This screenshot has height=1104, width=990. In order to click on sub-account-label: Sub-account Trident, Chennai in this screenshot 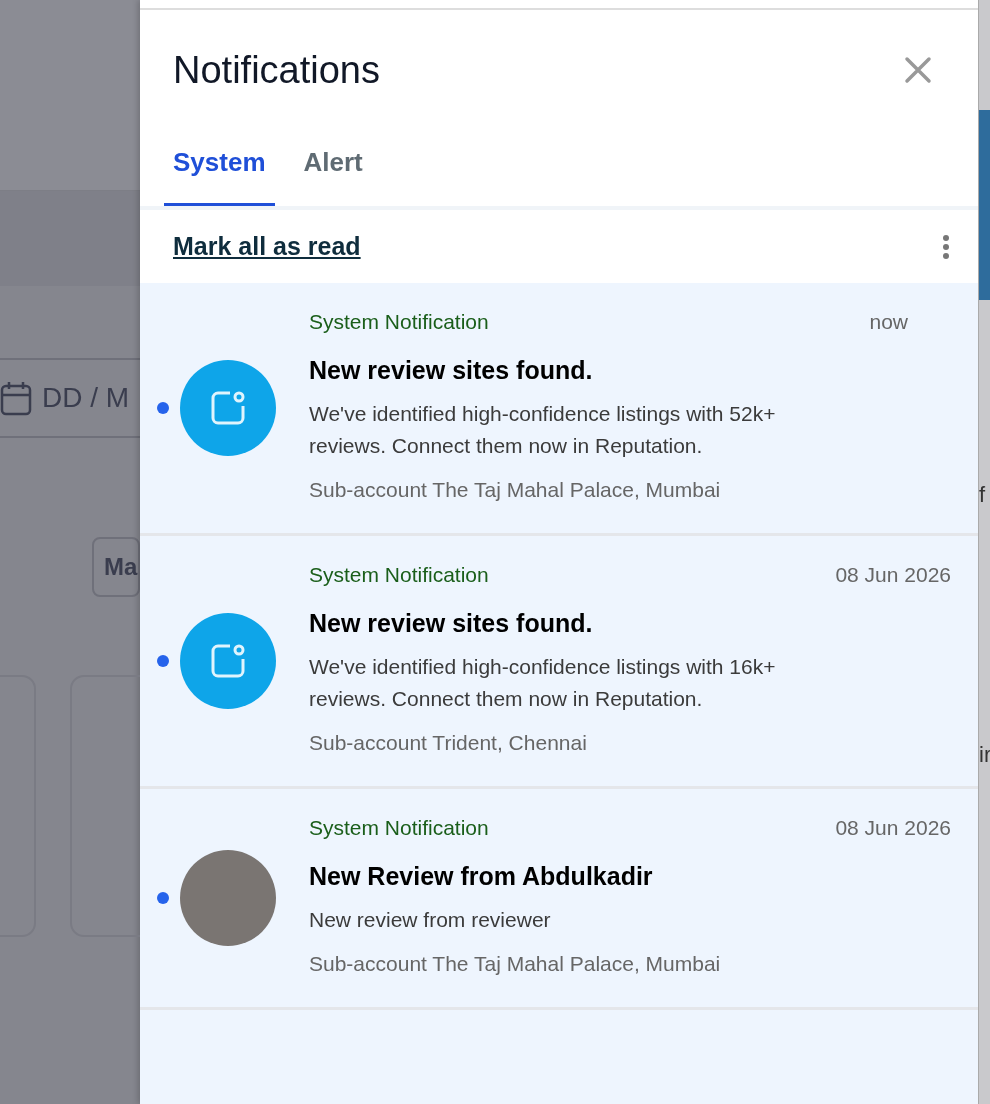, I will do `click(448, 743)`.